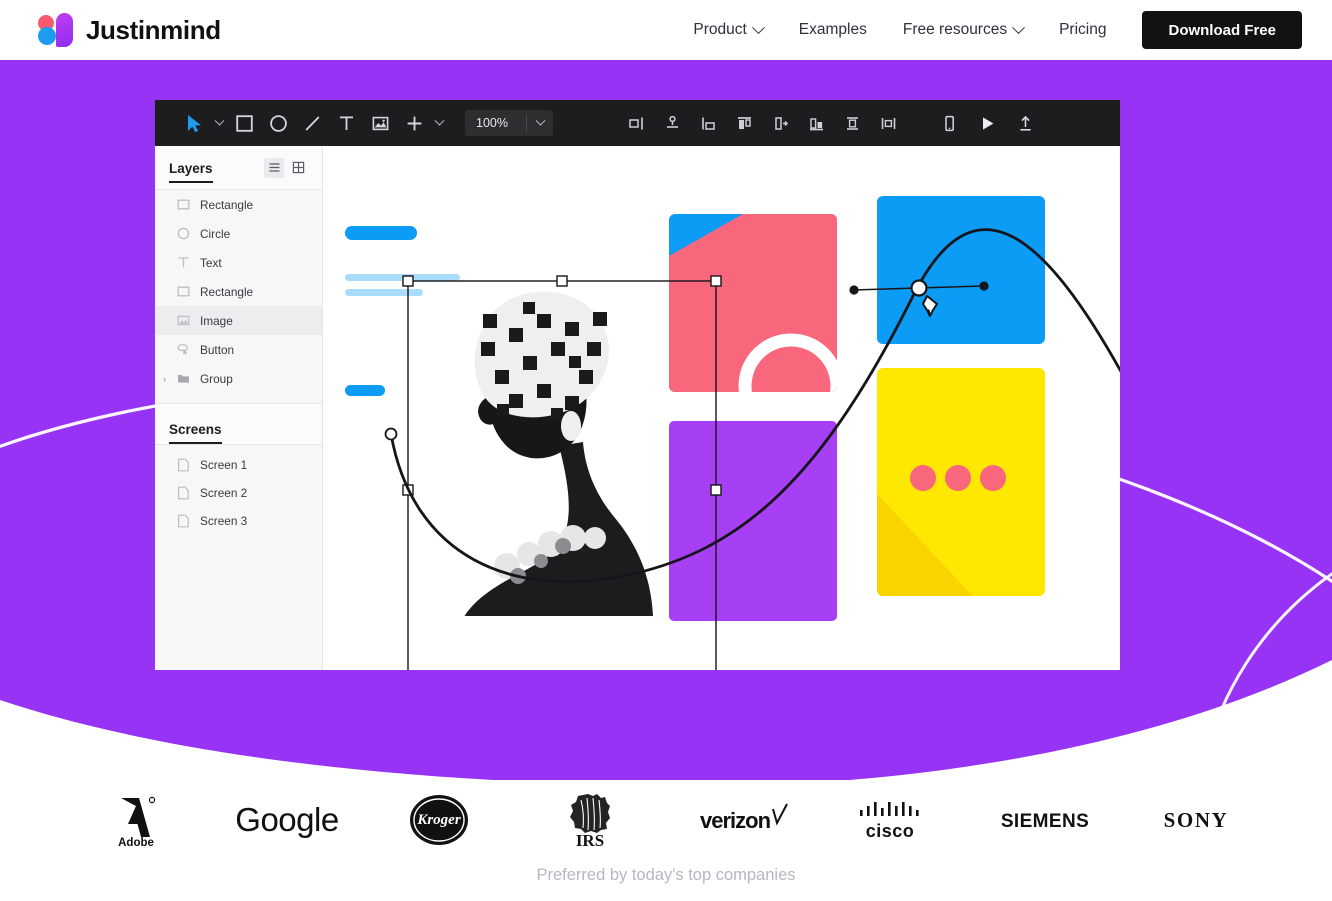 This screenshot has width=1332, height=901. What do you see at coordinates (227, 204) in the screenshot?
I see `layer-label: Rectangle` at bounding box center [227, 204].